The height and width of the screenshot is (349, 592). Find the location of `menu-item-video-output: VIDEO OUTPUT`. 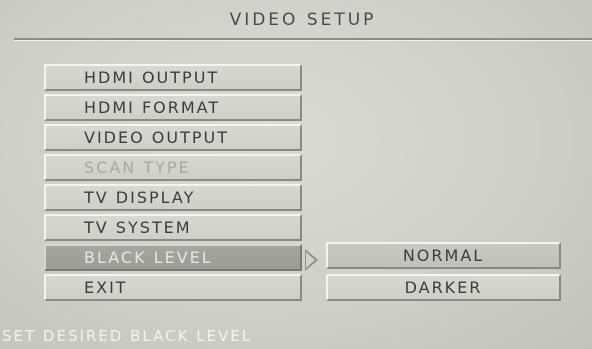

menu-item-video-output: VIDEO OUTPUT is located at coordinates (173, 137).